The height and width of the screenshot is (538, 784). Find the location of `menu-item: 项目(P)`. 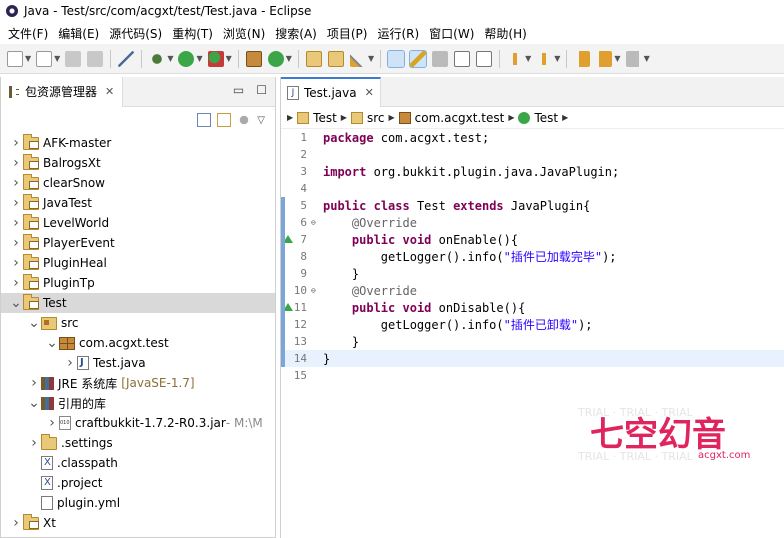

menu-item: 项目(P) is located at coordinates (347, 33).